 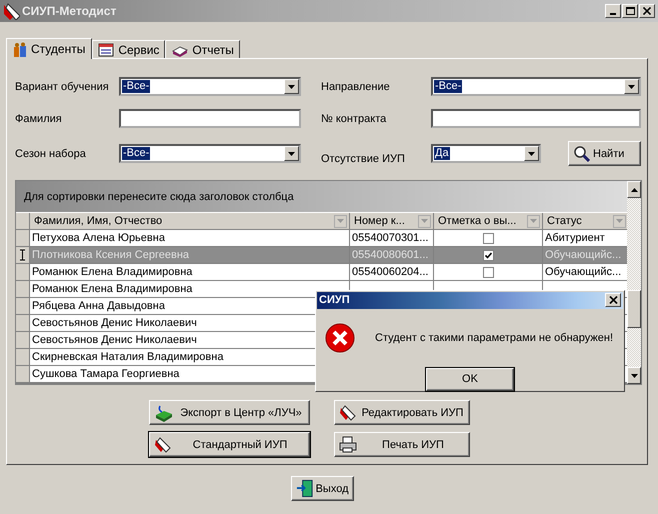 I want to click on ok-button: OK, so click(x=470, y=379).